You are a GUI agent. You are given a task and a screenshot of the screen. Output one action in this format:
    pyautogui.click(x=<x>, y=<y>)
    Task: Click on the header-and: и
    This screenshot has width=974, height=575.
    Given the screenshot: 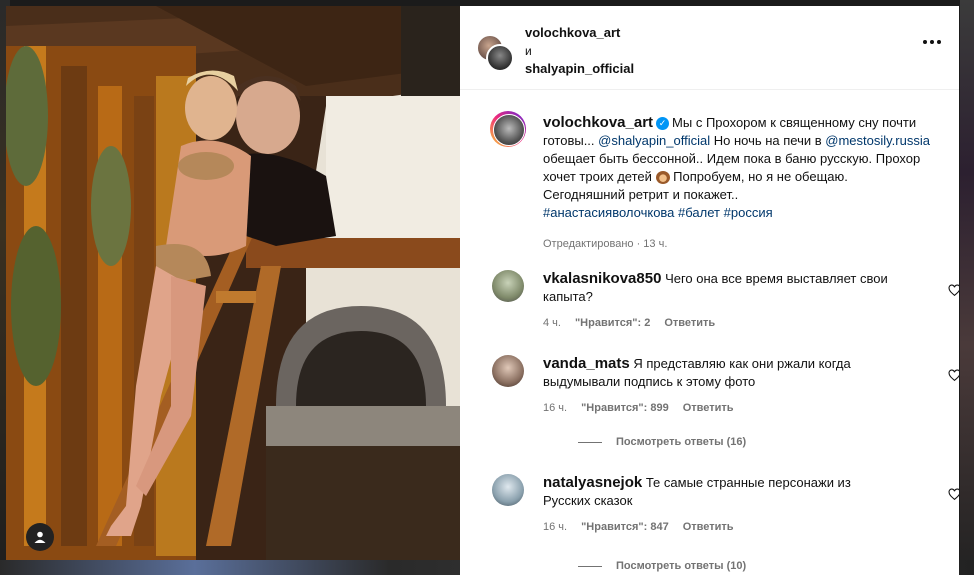 What is the action you would take?
    pyautogui.click(x=528, y=51)
    